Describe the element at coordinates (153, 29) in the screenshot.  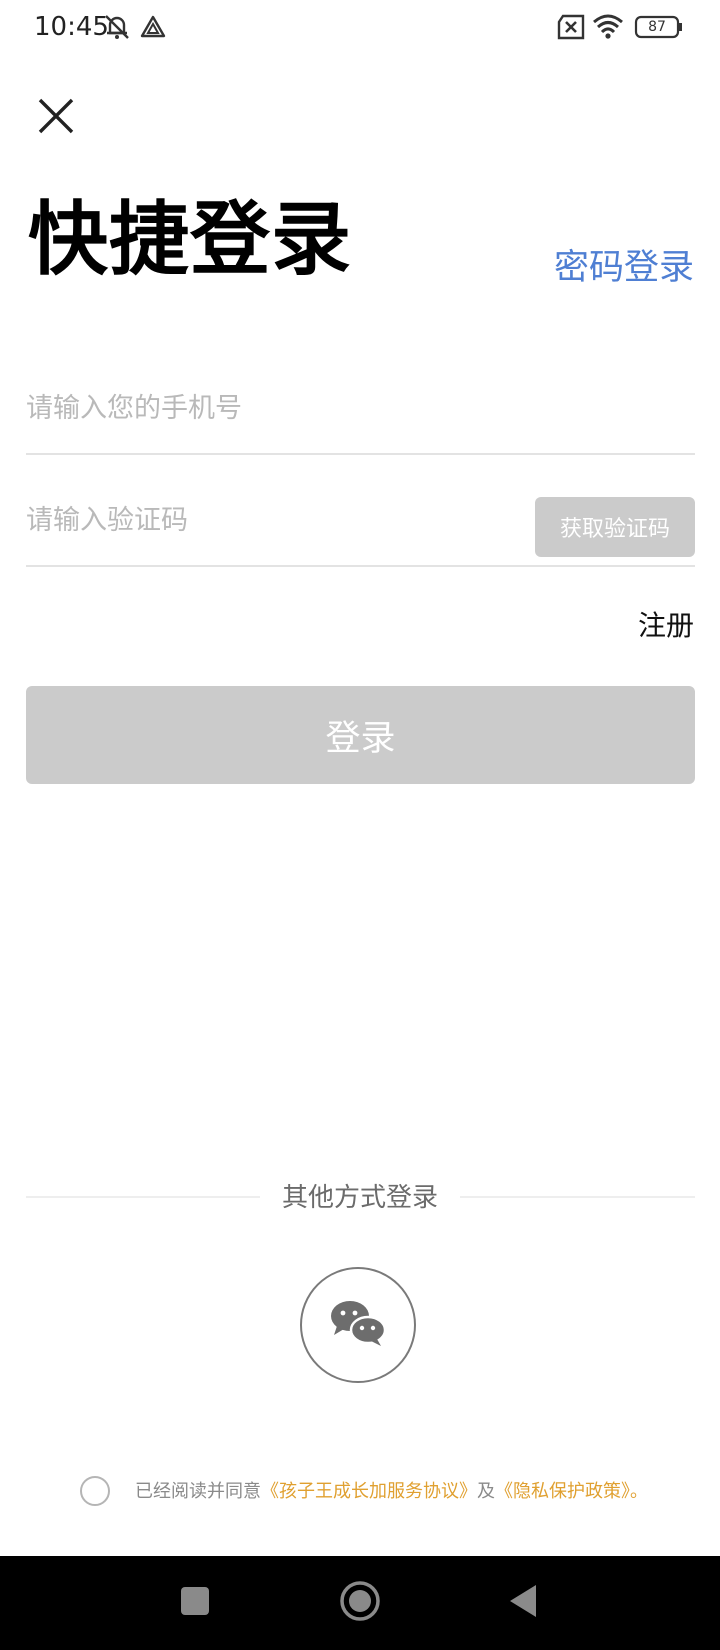
I see `triangle-icon` at that location.